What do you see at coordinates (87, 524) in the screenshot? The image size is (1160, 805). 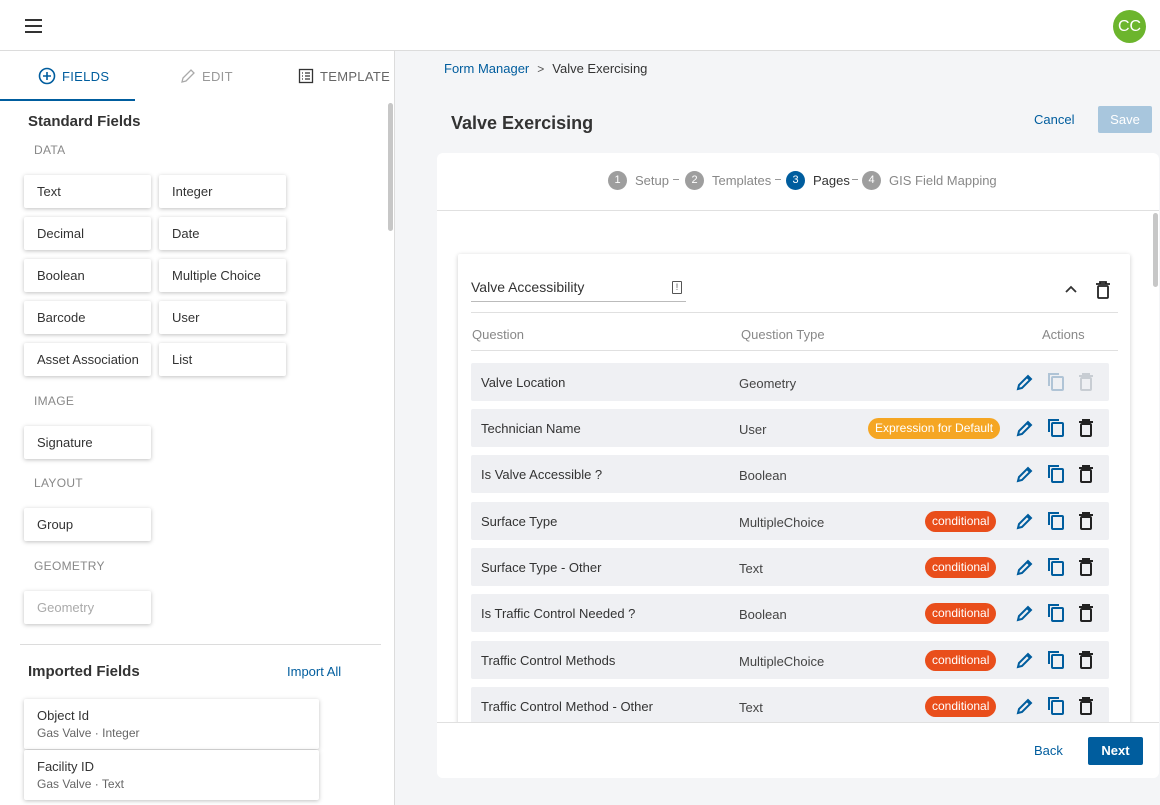 I see `field-group: Group` at bounding box center [87, 524].